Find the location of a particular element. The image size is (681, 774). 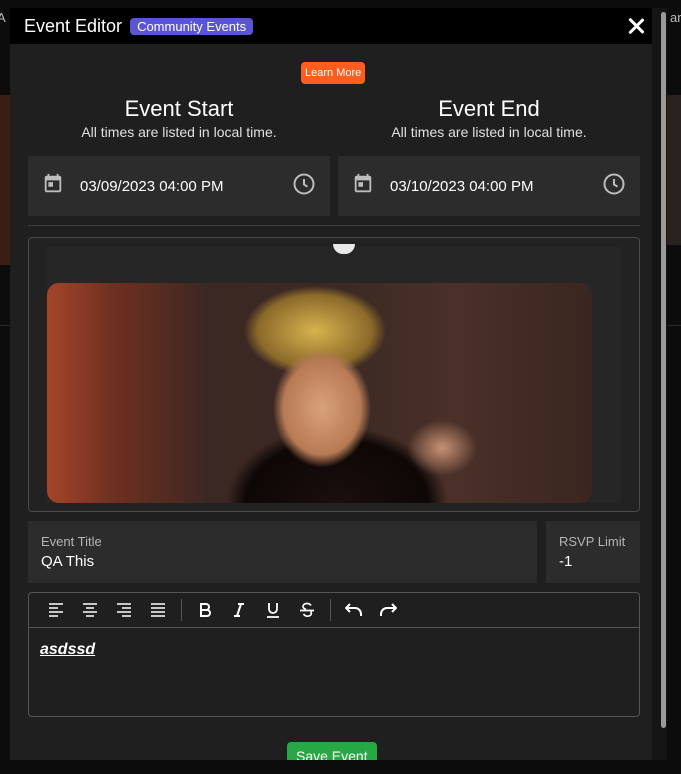

editor-content: asdssd is located at coordinates (334, 650).